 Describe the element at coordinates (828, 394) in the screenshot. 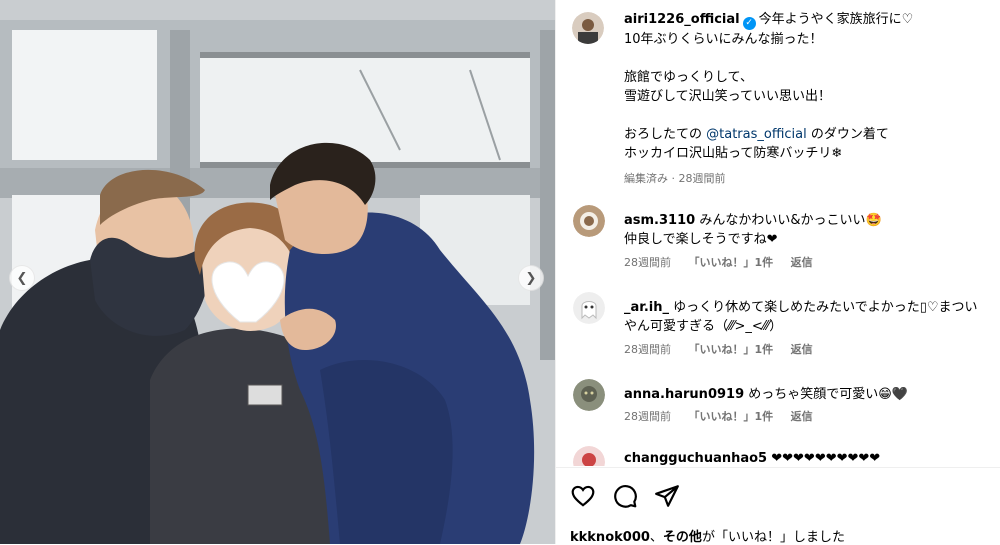

I see `comment-text: めっちゃ笑顔で可愛い😁🖤` at that location.